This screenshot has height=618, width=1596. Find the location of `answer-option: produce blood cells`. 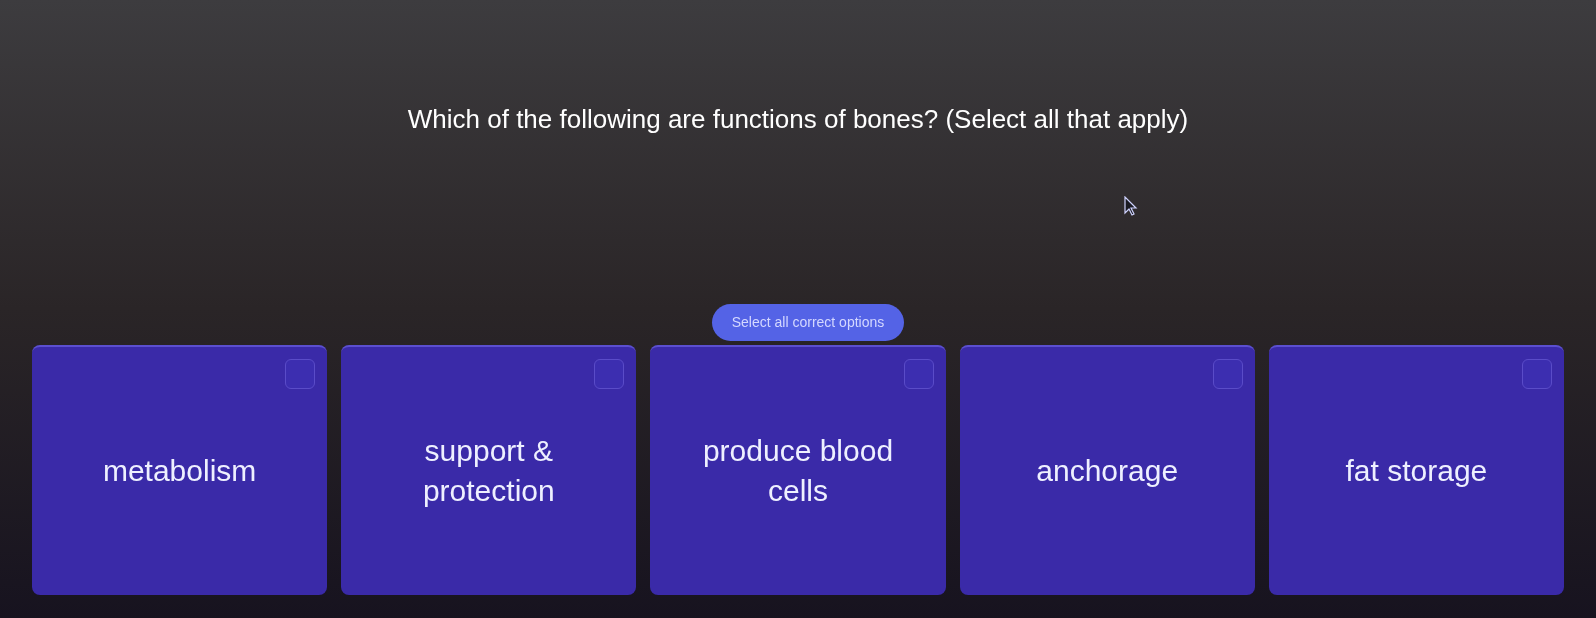

answer-option: produce blood cells is located at coordinates (798, 470).